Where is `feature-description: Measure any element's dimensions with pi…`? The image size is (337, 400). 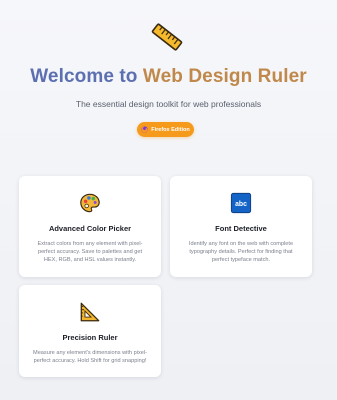
feature-description: Measure any element's dimensions with pi… is located at coordinates (90, 357).